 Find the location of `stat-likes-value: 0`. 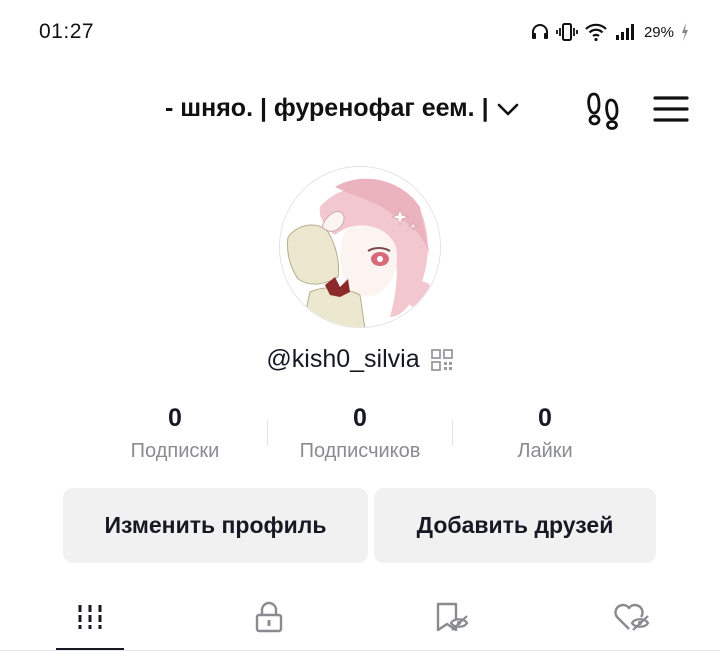

stat-likes-value: 0 is located at coordinates (545, 418).